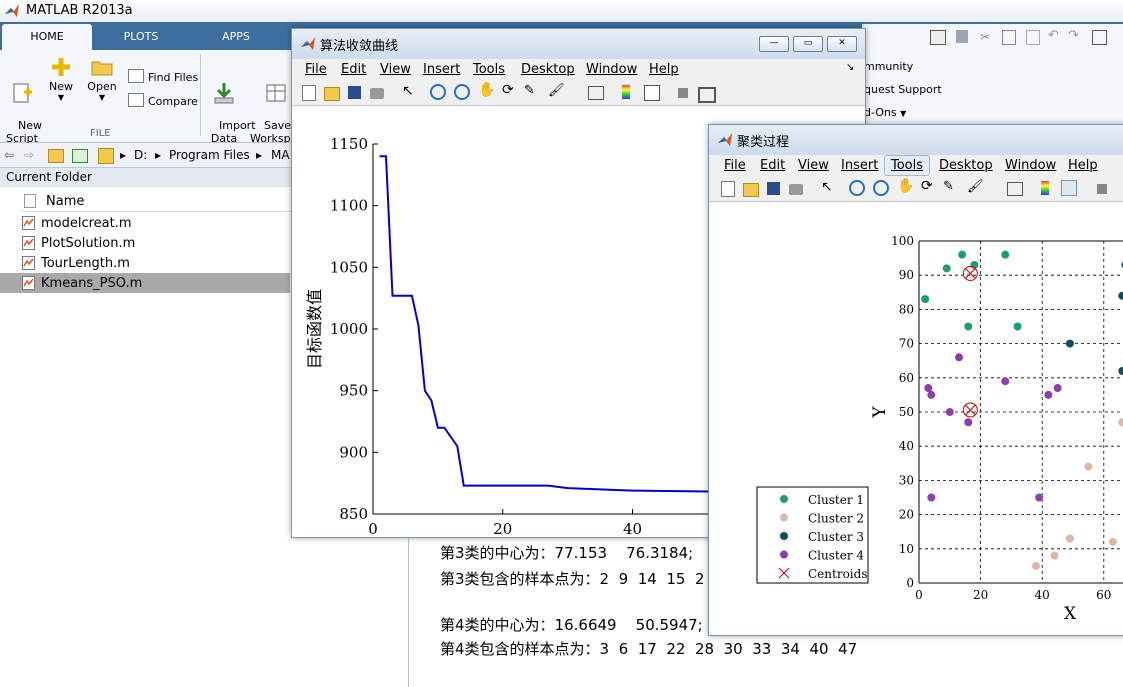  What do you see at coordinates (102, 79) in the screenshot?
I see `open-button: Open ▼` at bounding box center [102, 79].